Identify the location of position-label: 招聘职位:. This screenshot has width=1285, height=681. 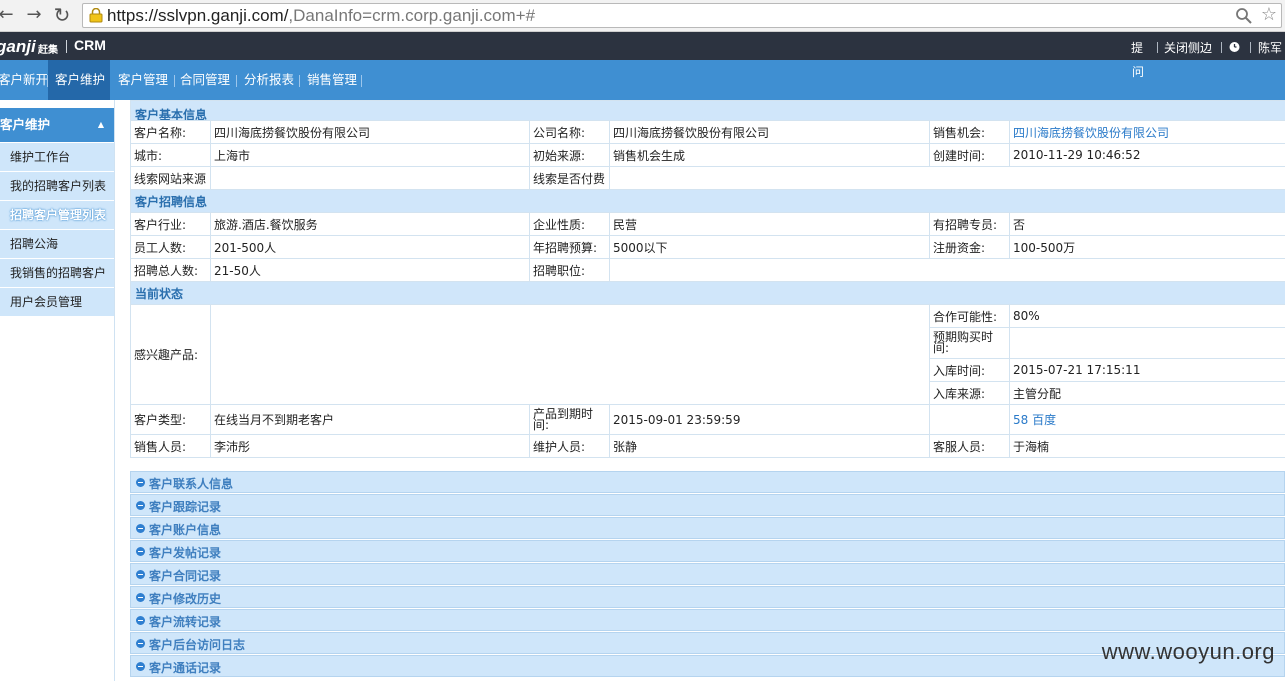
(569, 270).